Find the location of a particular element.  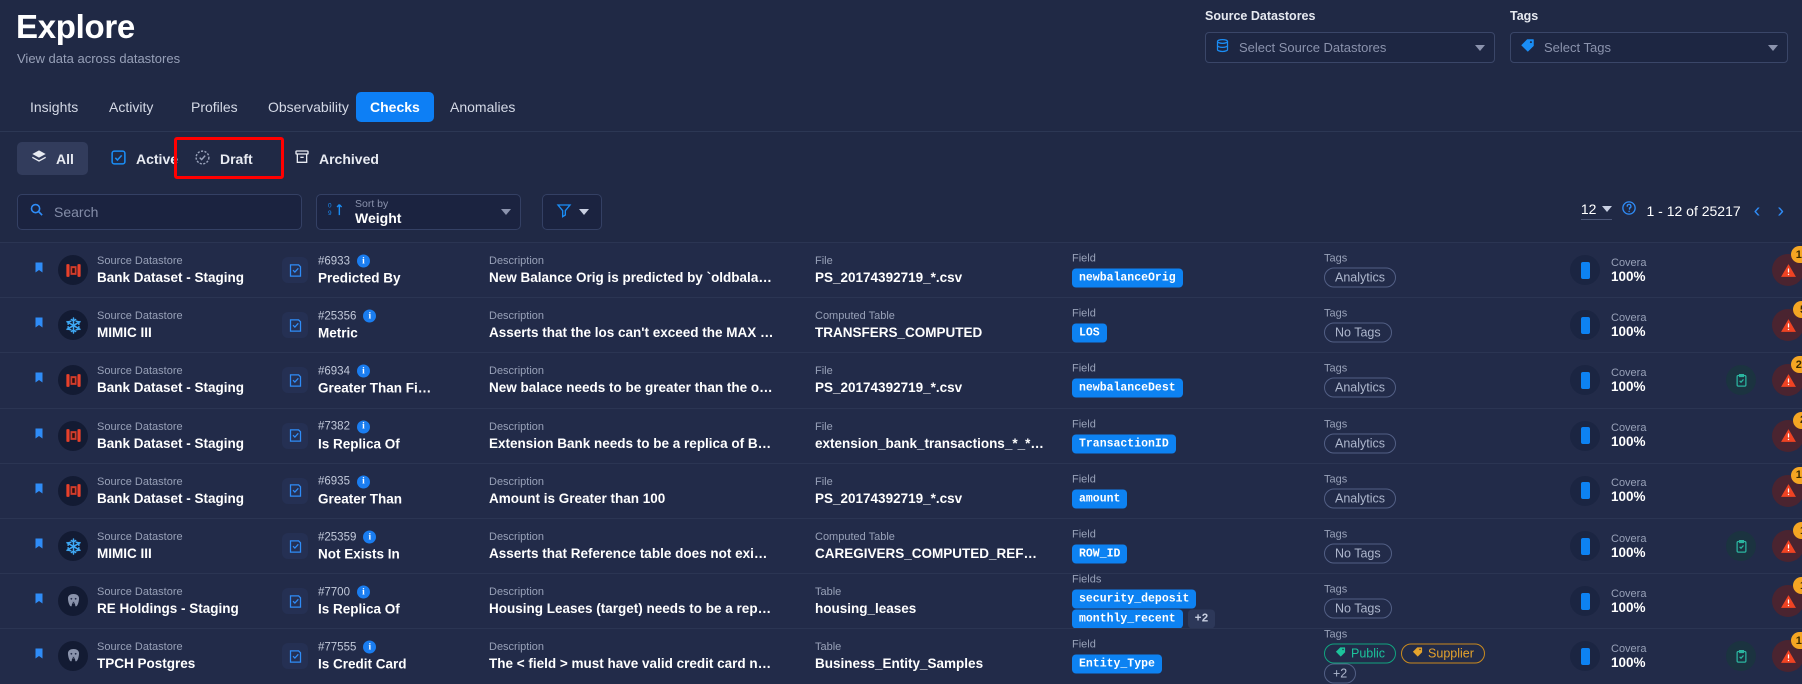

tab-observability: Observability is located at coordinates (308, 107).